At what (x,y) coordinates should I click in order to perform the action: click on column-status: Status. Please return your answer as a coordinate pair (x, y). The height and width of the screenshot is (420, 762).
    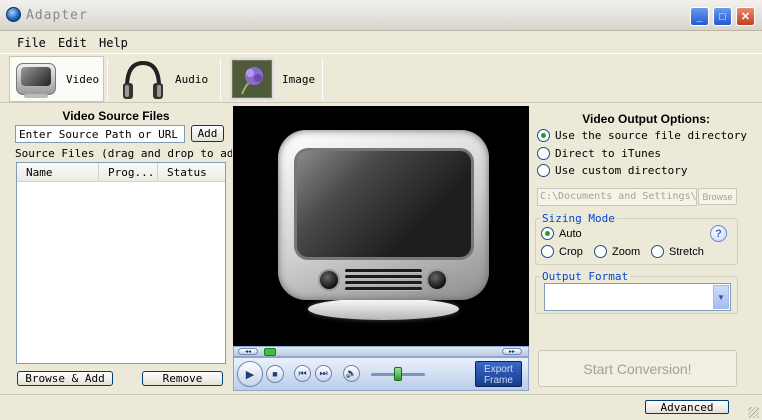
    Looking at the image, I should click on (191, 172).